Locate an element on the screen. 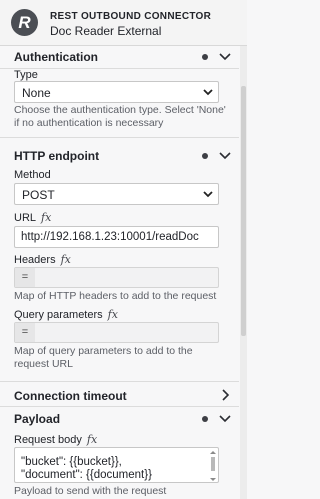  section-connection-timeout-title: Connection timeout is located at coordinates (70, 396).